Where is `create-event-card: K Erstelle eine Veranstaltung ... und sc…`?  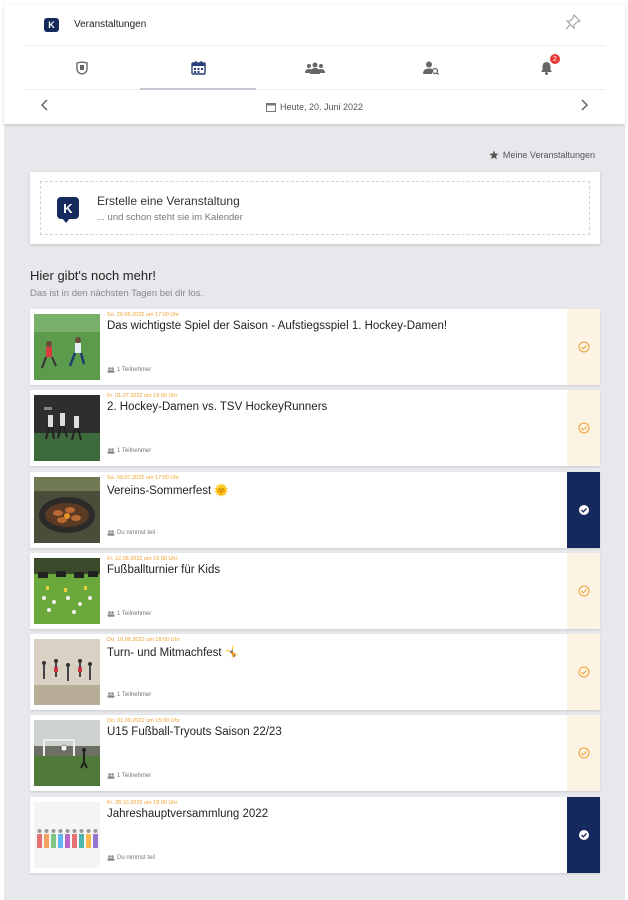
create-event-card: K Erstelle eine Veranstaltung ... und sc… is located at coordinates (315, 208).